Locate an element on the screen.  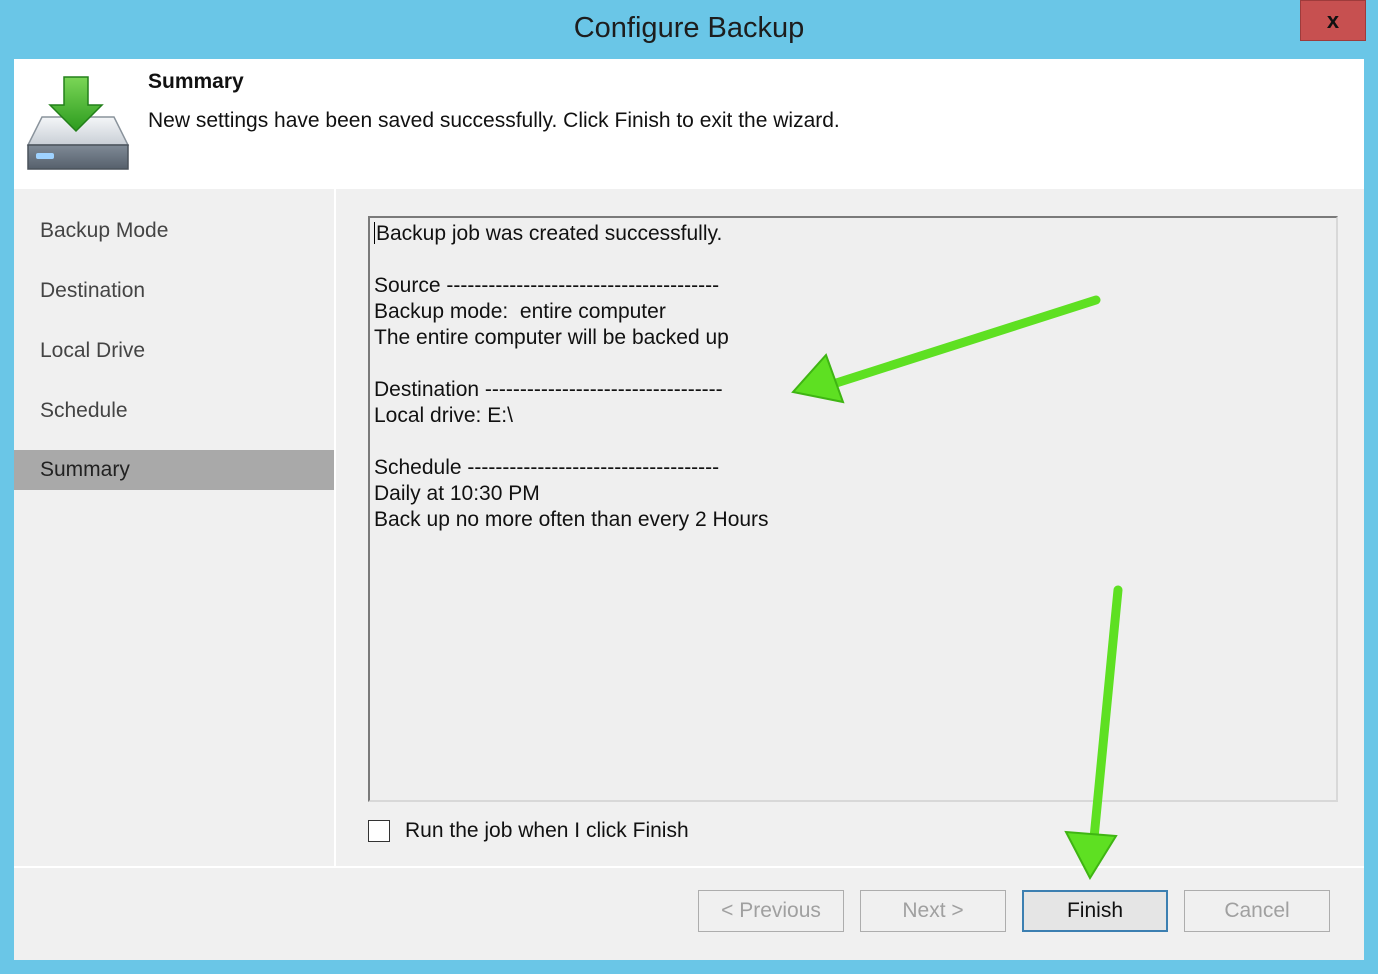
cancel-button: Cancel is located at coordinates (1257, 911).